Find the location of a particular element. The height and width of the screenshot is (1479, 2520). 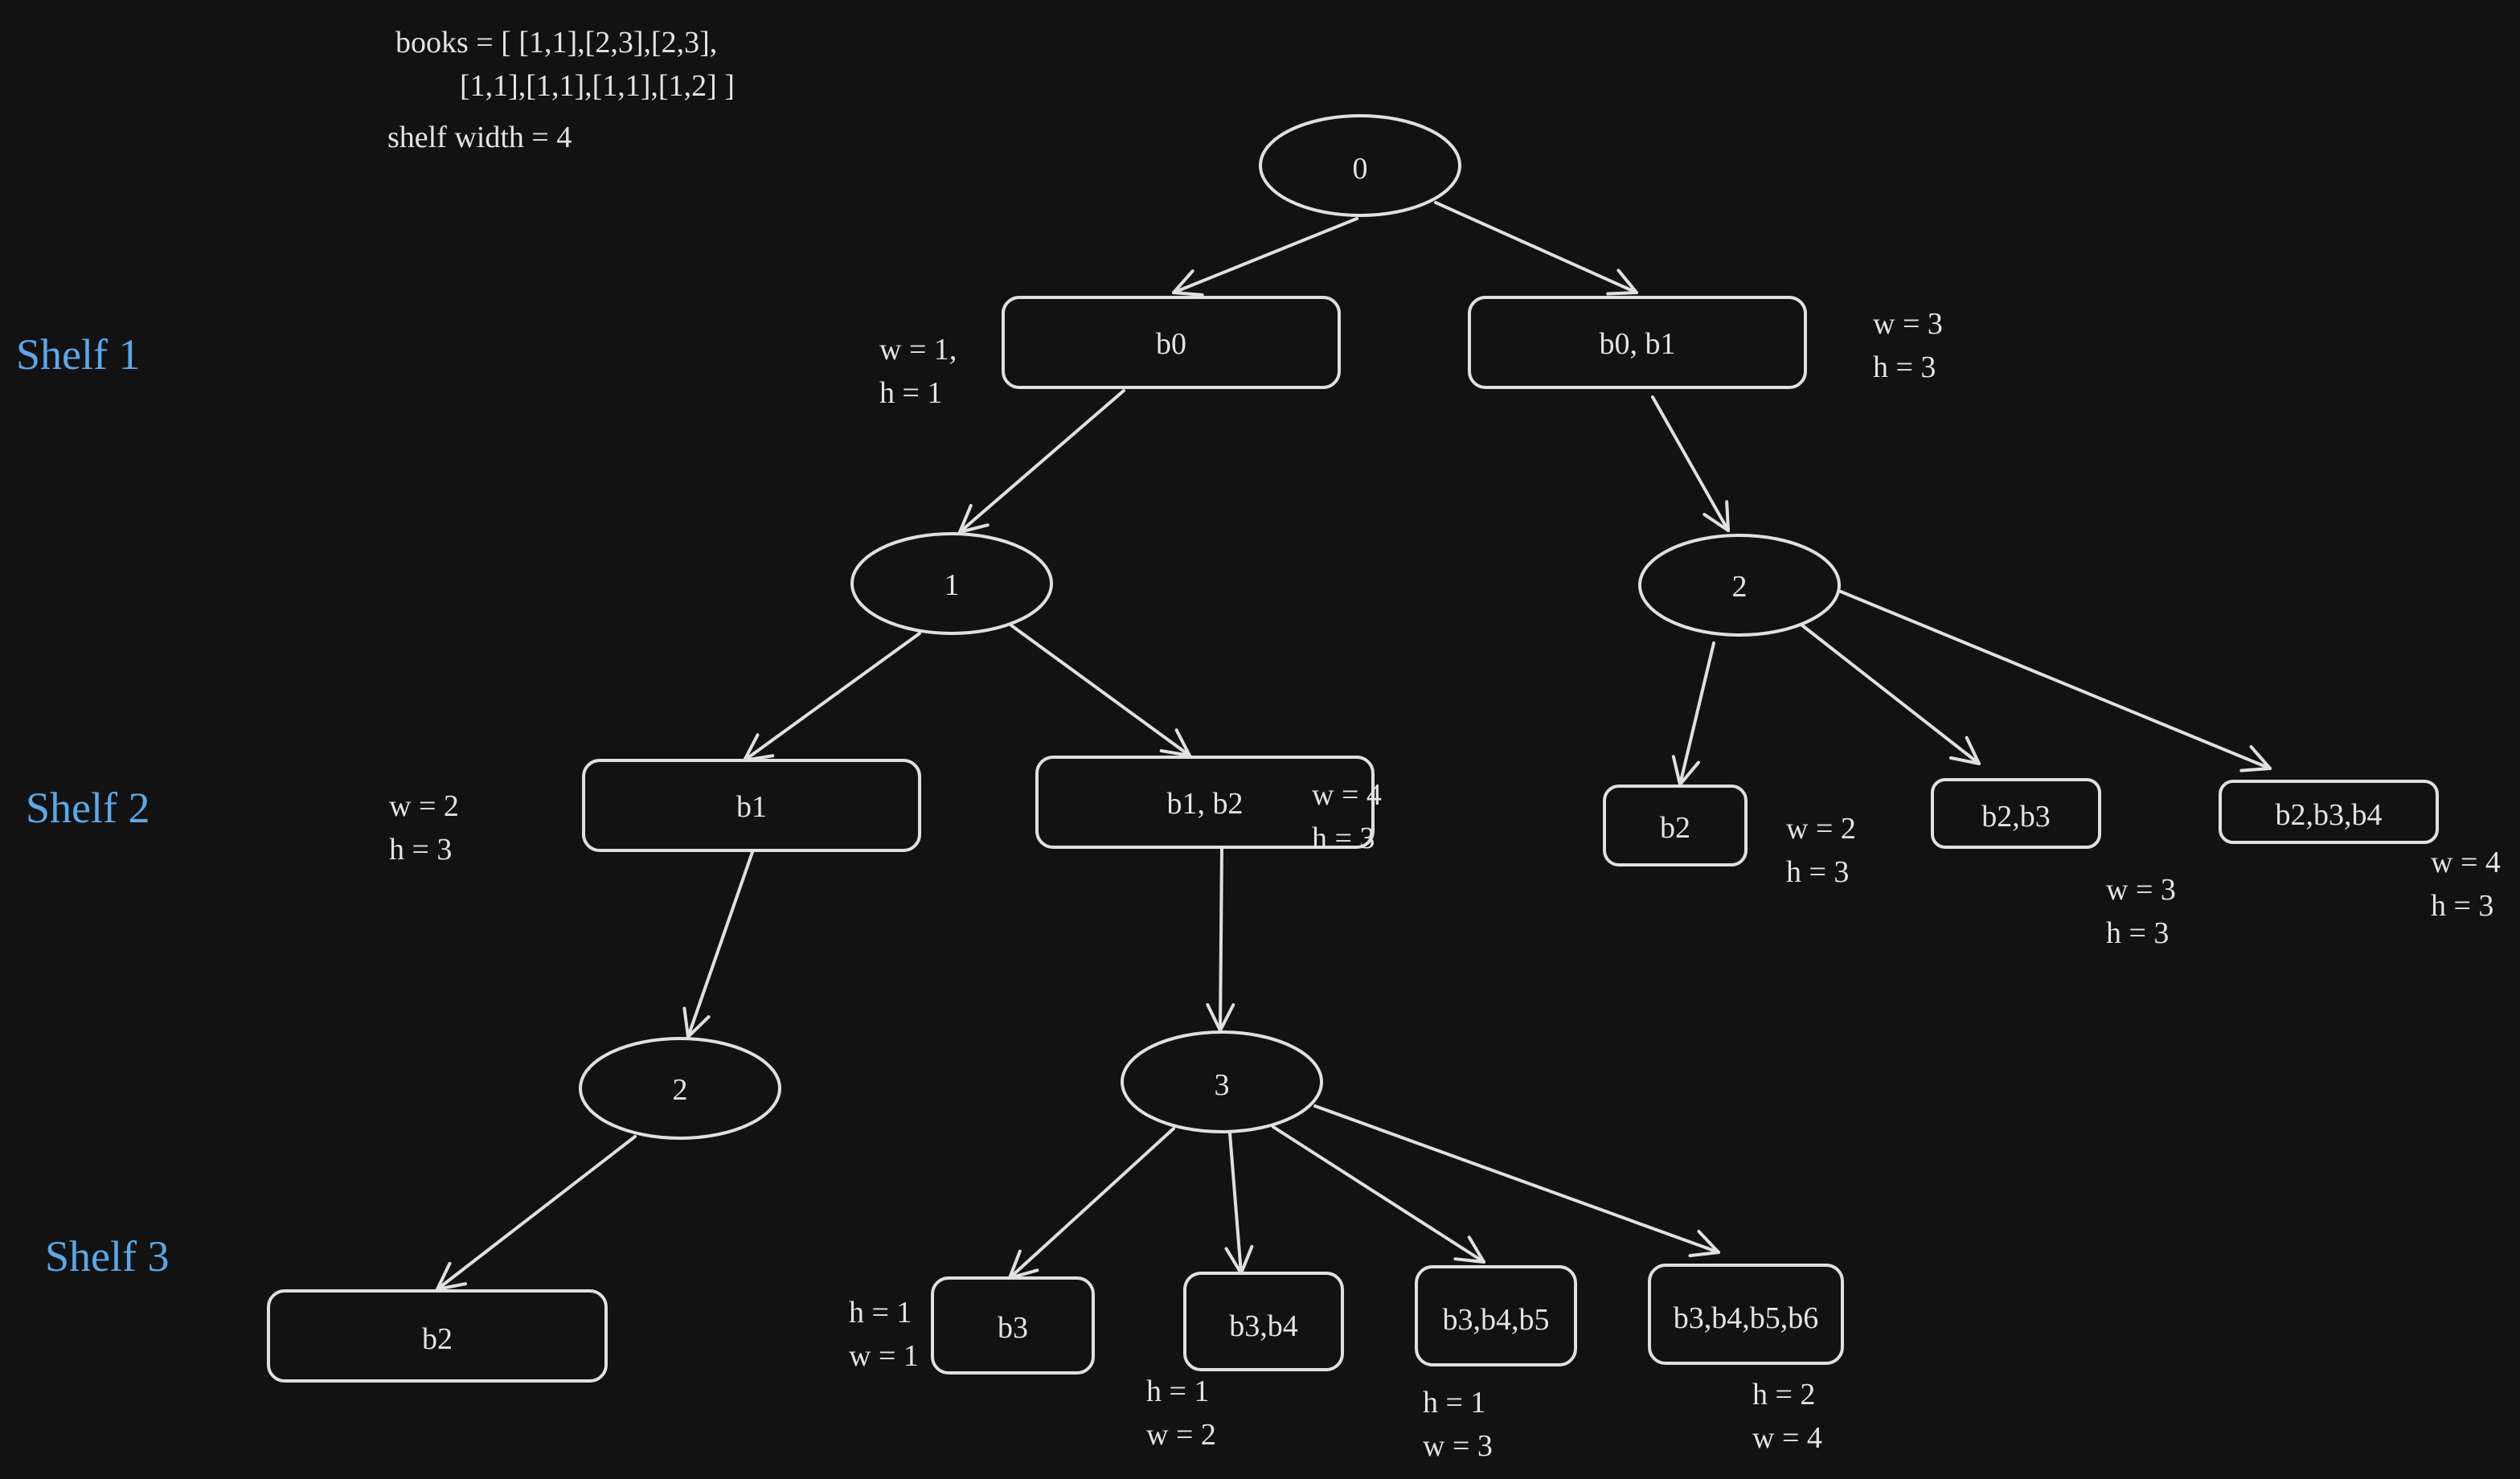

annotation-b2b3b4-line1: w = 4 is located at coordinates (2466, 862).